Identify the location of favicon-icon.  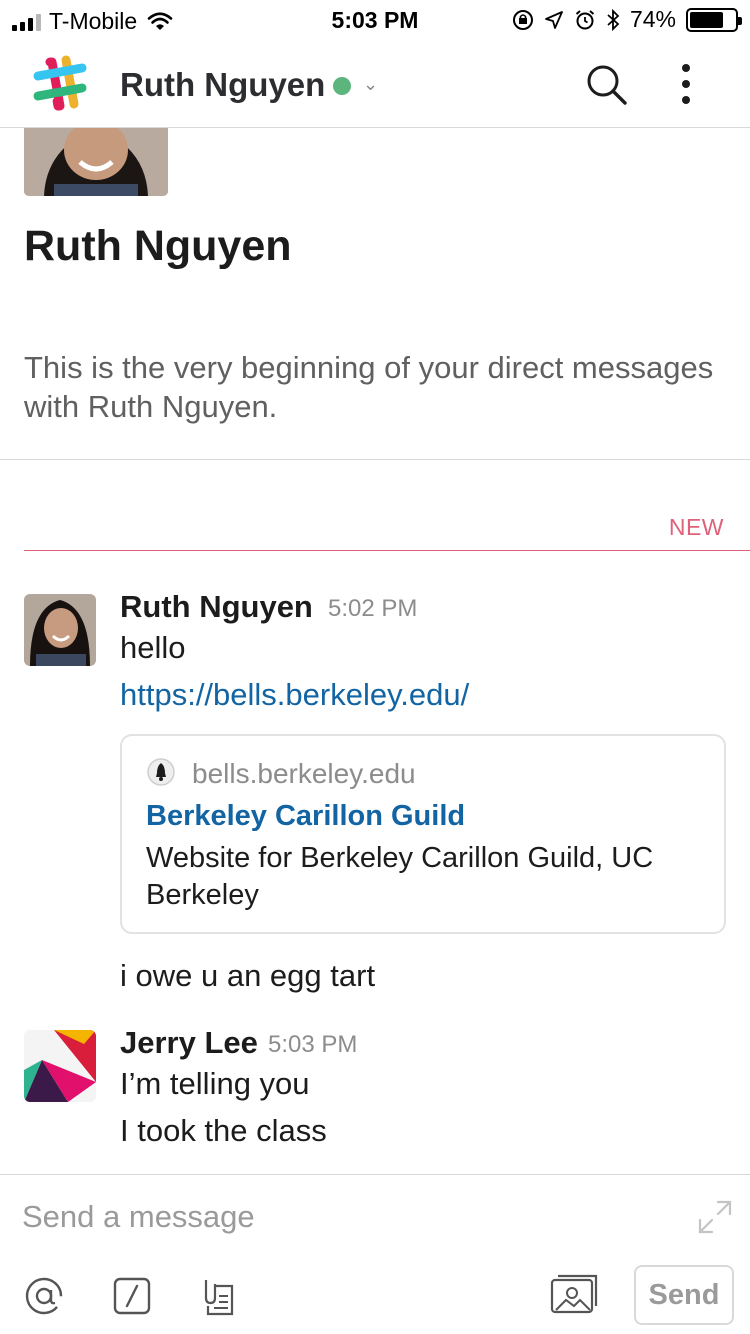
(161, 772).